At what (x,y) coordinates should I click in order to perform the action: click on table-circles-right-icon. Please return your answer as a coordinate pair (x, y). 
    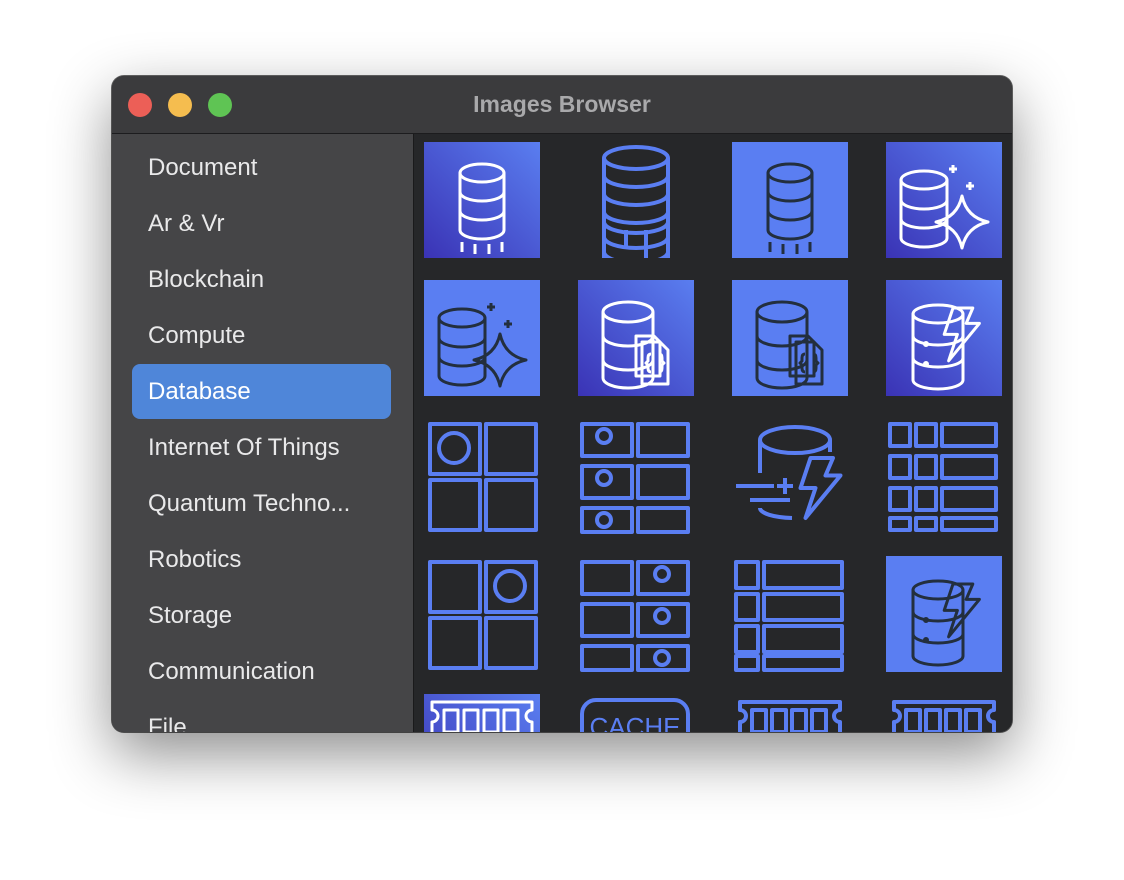
    Looking at the image, I should click on (635, 616).